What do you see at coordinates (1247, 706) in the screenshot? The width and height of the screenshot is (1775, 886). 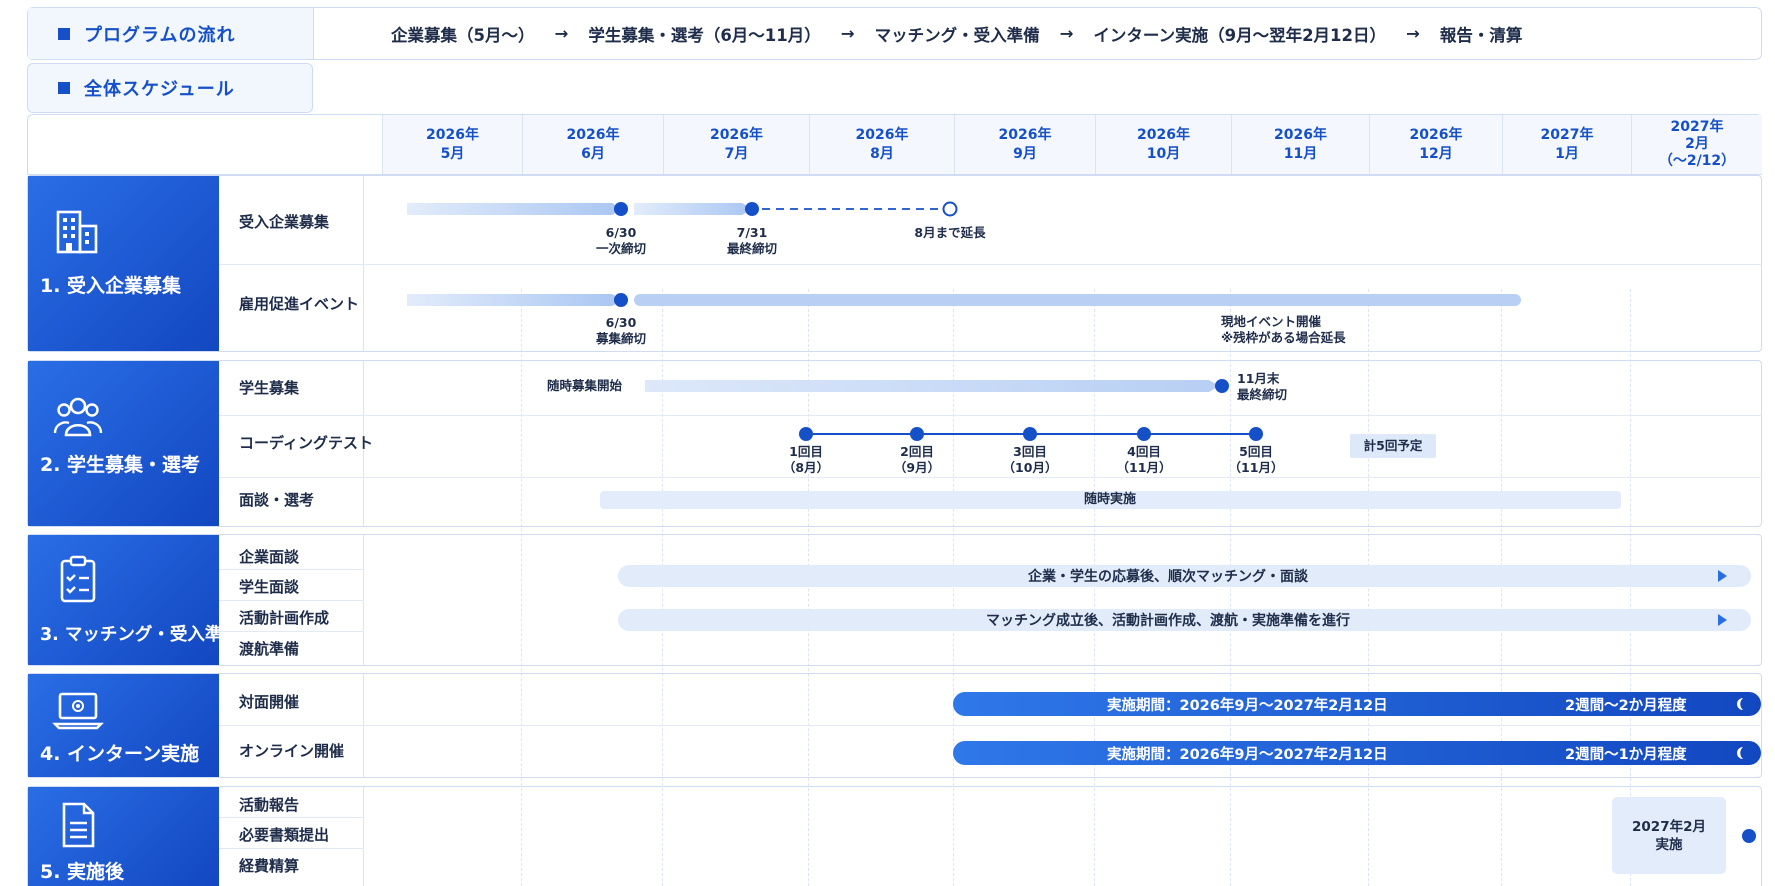 I see `onsite-period: 実施期間：2026年9月〜2027年2月12日` at bounding box center [1247, 706].